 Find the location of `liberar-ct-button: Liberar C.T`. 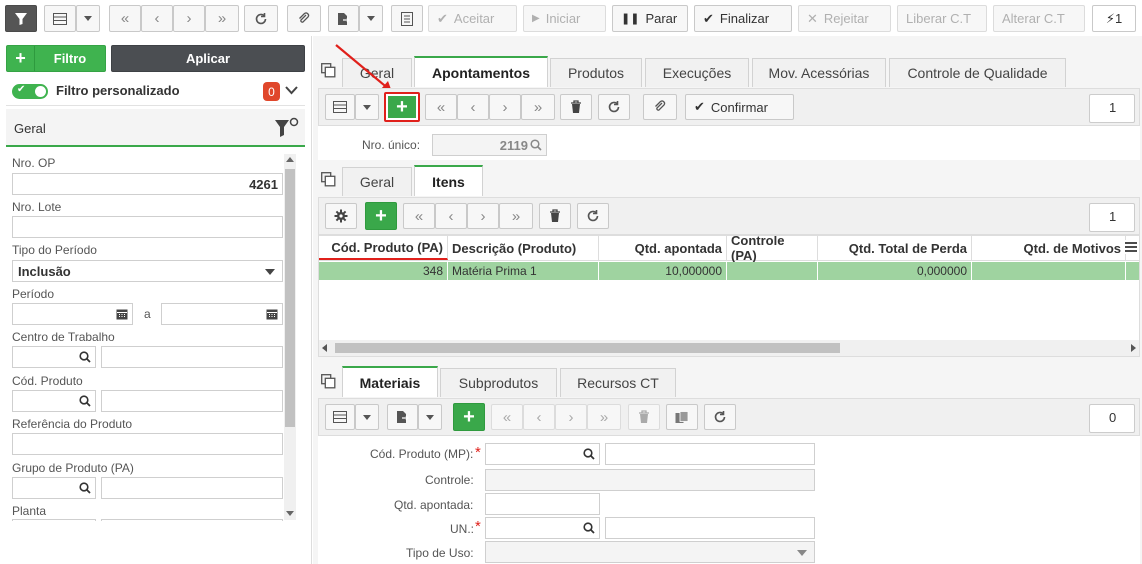

liberar-ct-button: Liberar C.T is located at coordinates (942, 18).